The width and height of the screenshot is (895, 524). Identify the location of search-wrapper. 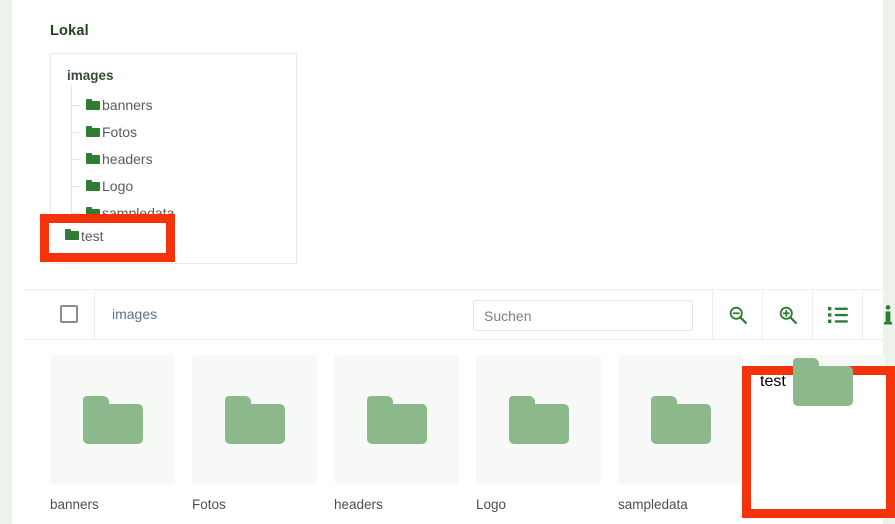
(583, 315).